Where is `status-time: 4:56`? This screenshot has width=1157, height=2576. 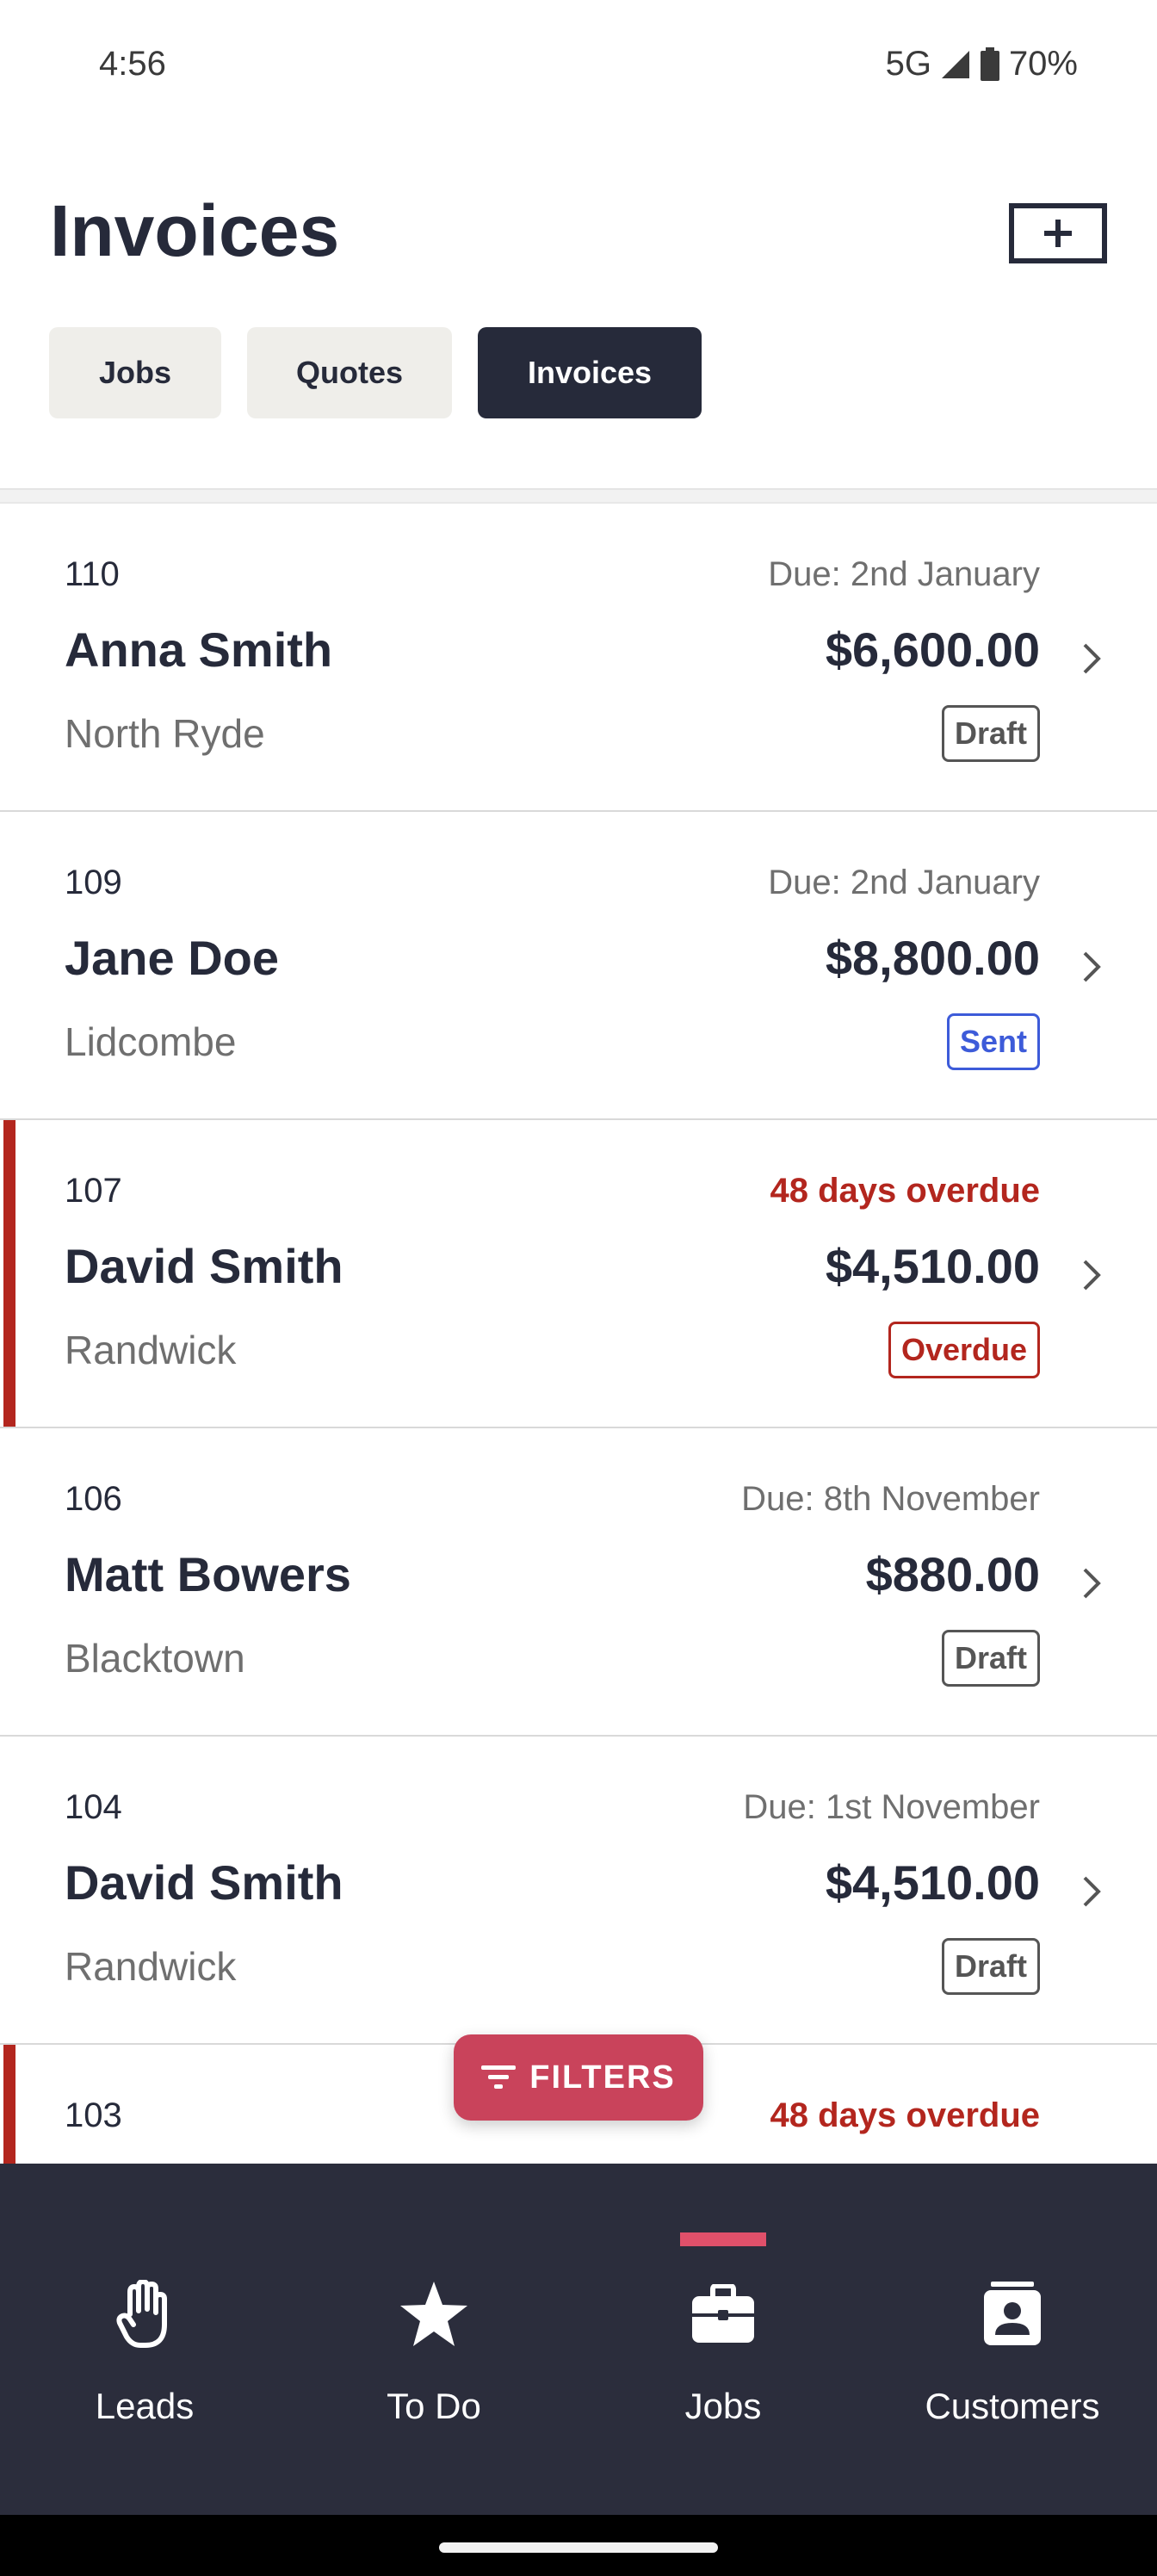 status-time: 4:56 is located at coordinates (133, 64).